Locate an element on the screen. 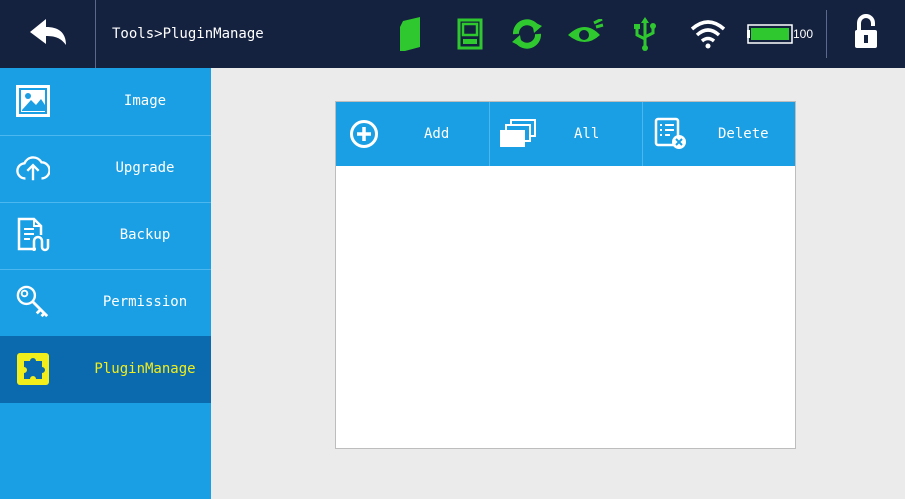 The width and height of the screenshot is (905, 499). sidebar-item-image: Image is located at coordinates (105, 102).